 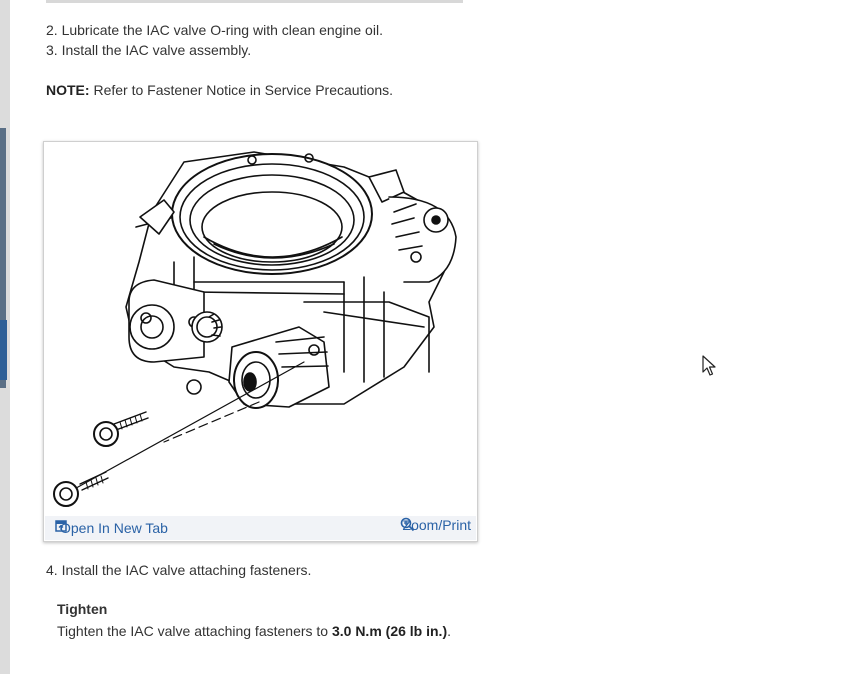 What do you see at coordinates (449, 631) in the screenshot?
I see `tighten-text-end: .` at bounding box center [449, 631].